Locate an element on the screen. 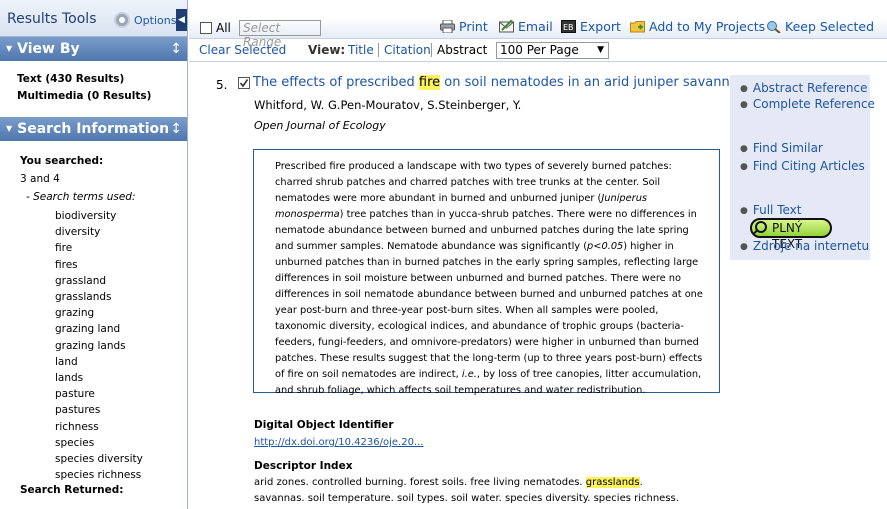 Image resolution: width=887 pixels, height=509 pixels. plny-text-button: PLNÝ TEXT is located at coordinates (791, 234).